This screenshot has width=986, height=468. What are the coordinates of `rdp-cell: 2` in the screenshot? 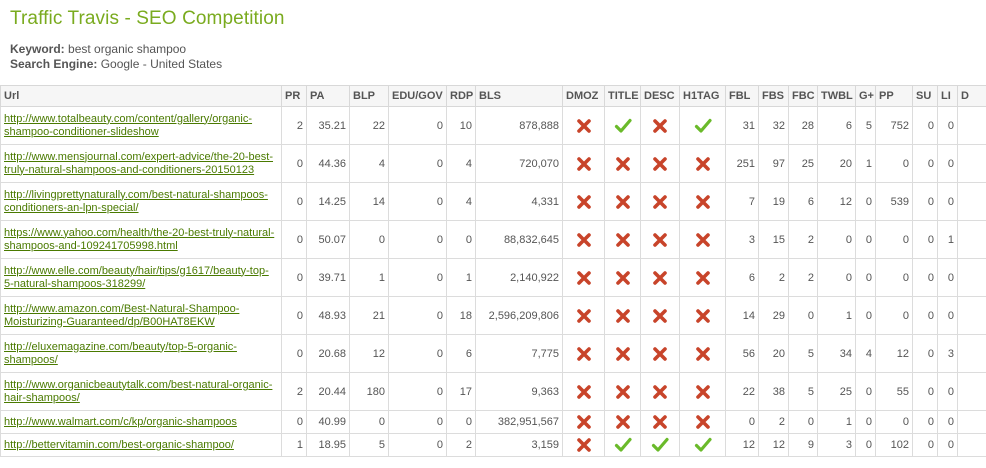 It's located at (461, 445).